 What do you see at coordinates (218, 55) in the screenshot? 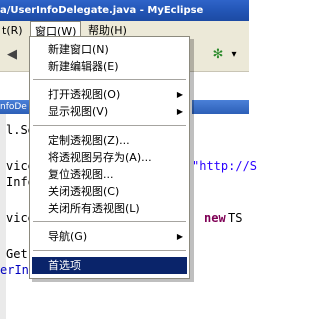
I see `toolbar-star-icon: ✻` at bounding box center [218, 55].